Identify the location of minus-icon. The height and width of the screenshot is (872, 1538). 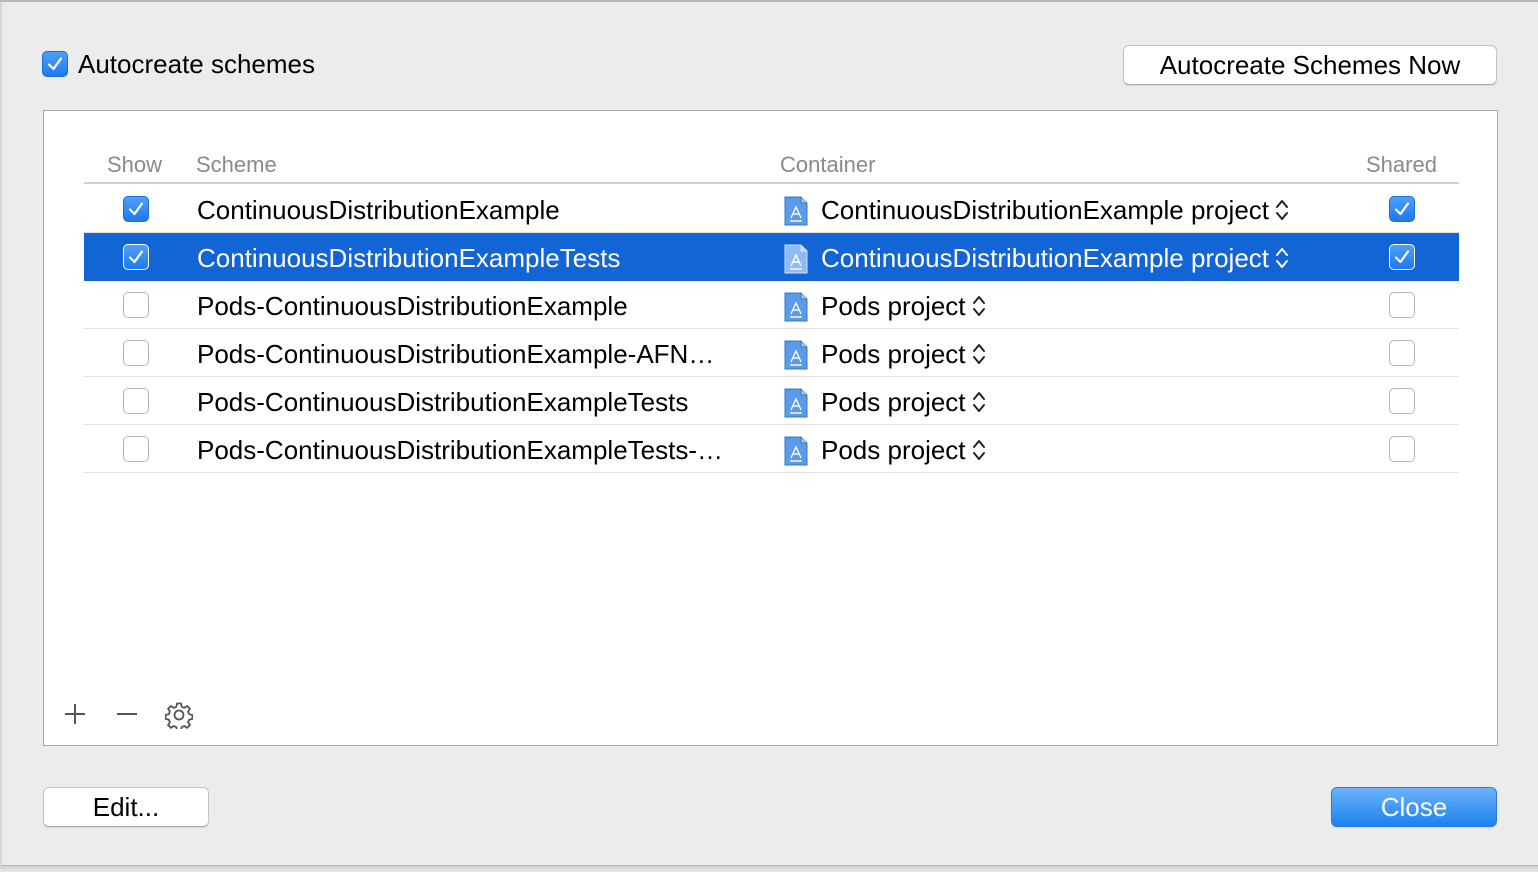
(127, 714).